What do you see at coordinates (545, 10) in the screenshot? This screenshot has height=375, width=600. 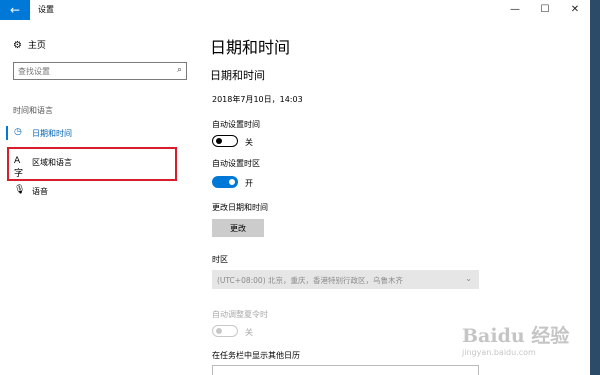 I see `maximize-button: ☐` at bounding box center [545, 10].